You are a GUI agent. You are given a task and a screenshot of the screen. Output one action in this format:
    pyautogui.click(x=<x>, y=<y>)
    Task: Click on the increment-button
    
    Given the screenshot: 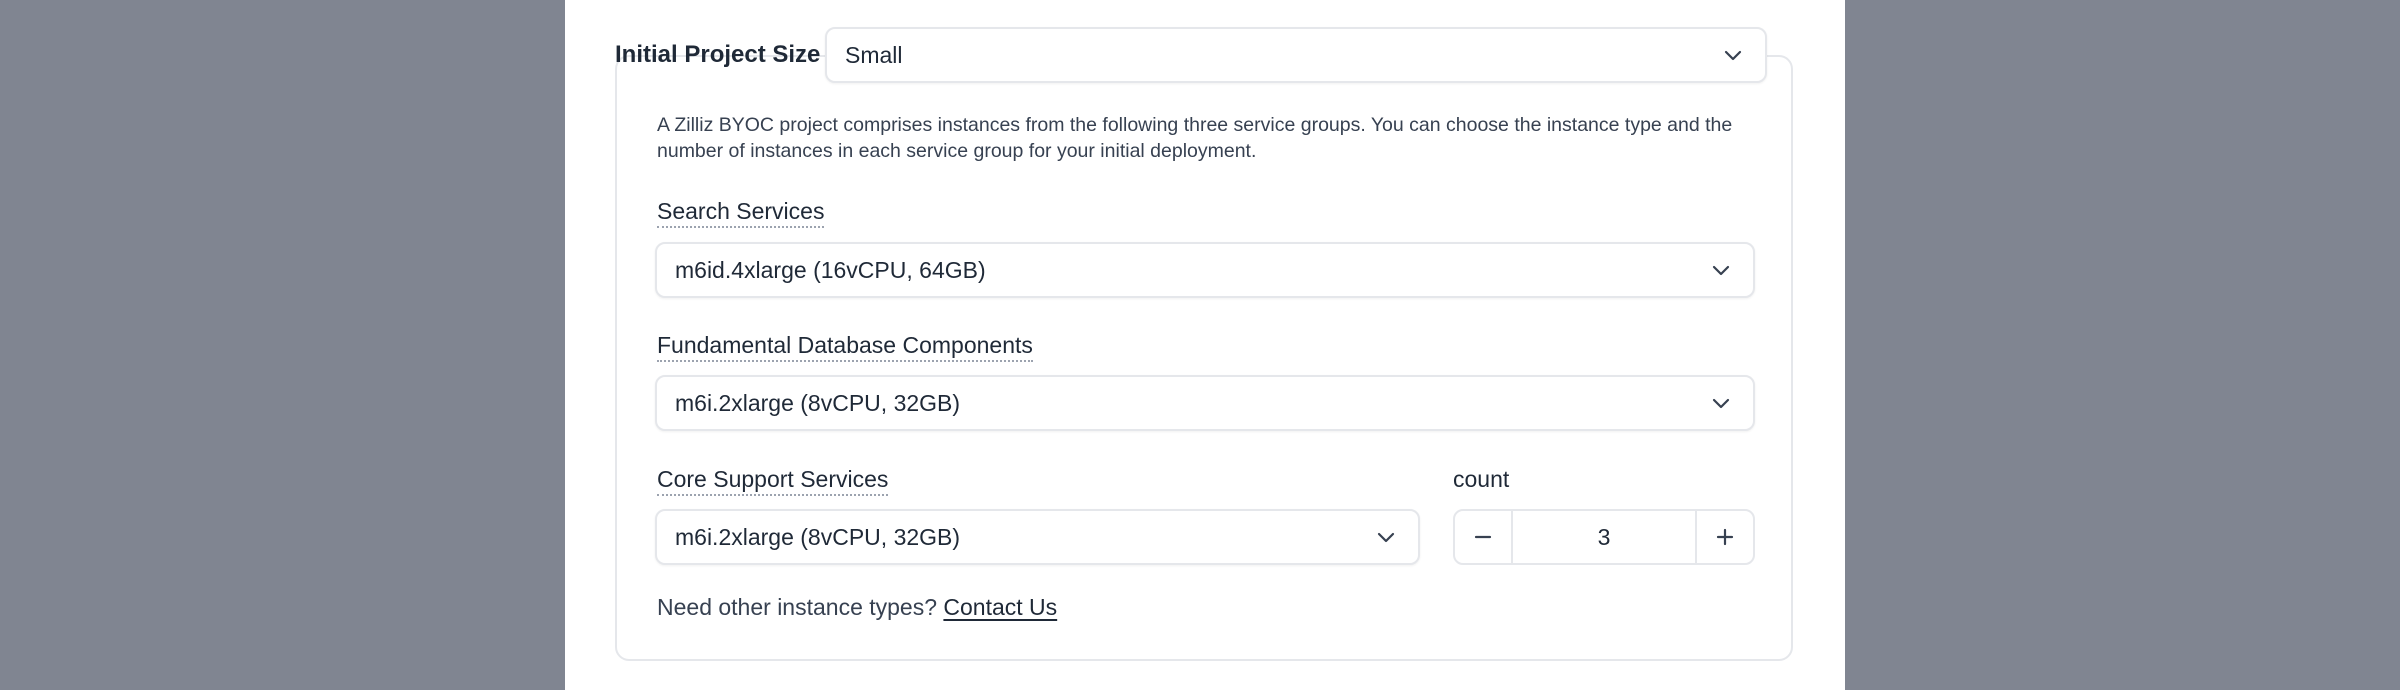 What is the action you would take?
    pyautogui.click(x=1725, y=537)
    